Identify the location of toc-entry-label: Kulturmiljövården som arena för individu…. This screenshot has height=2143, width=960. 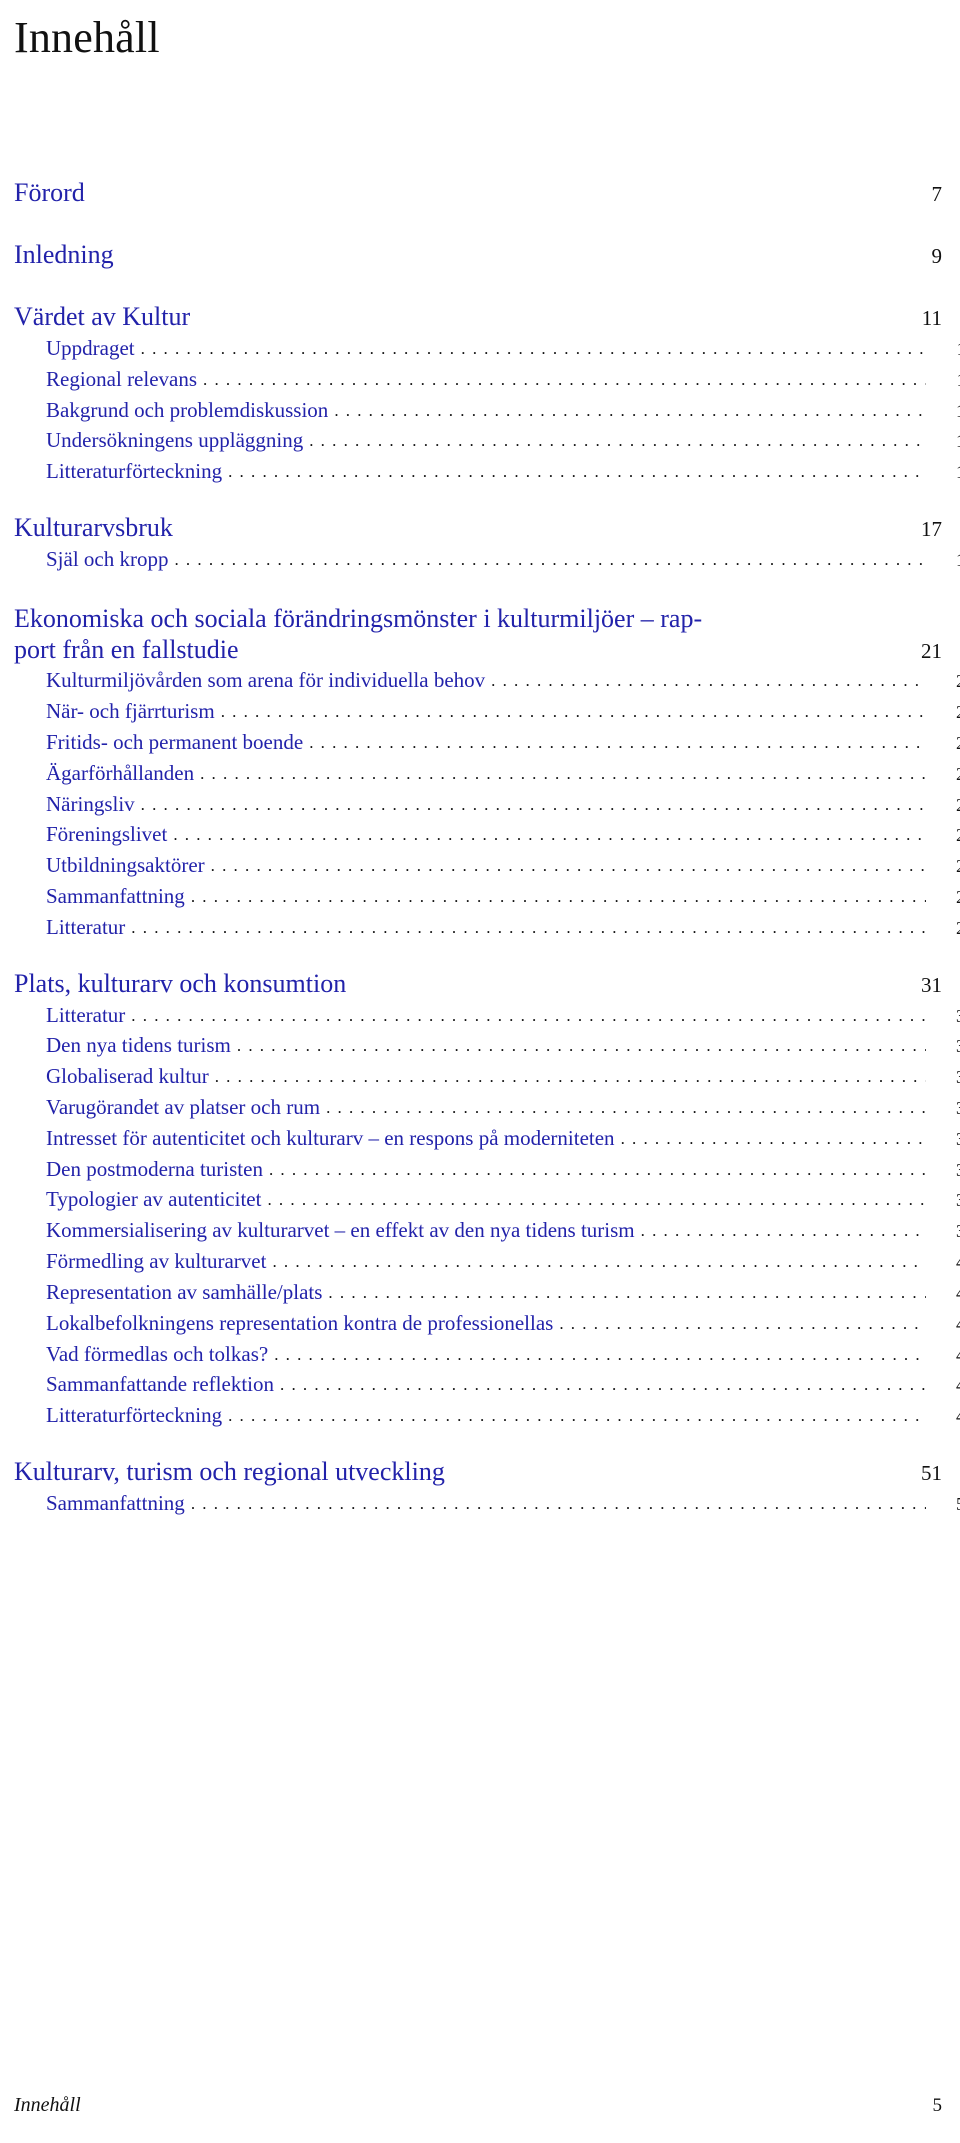
(266, 680).